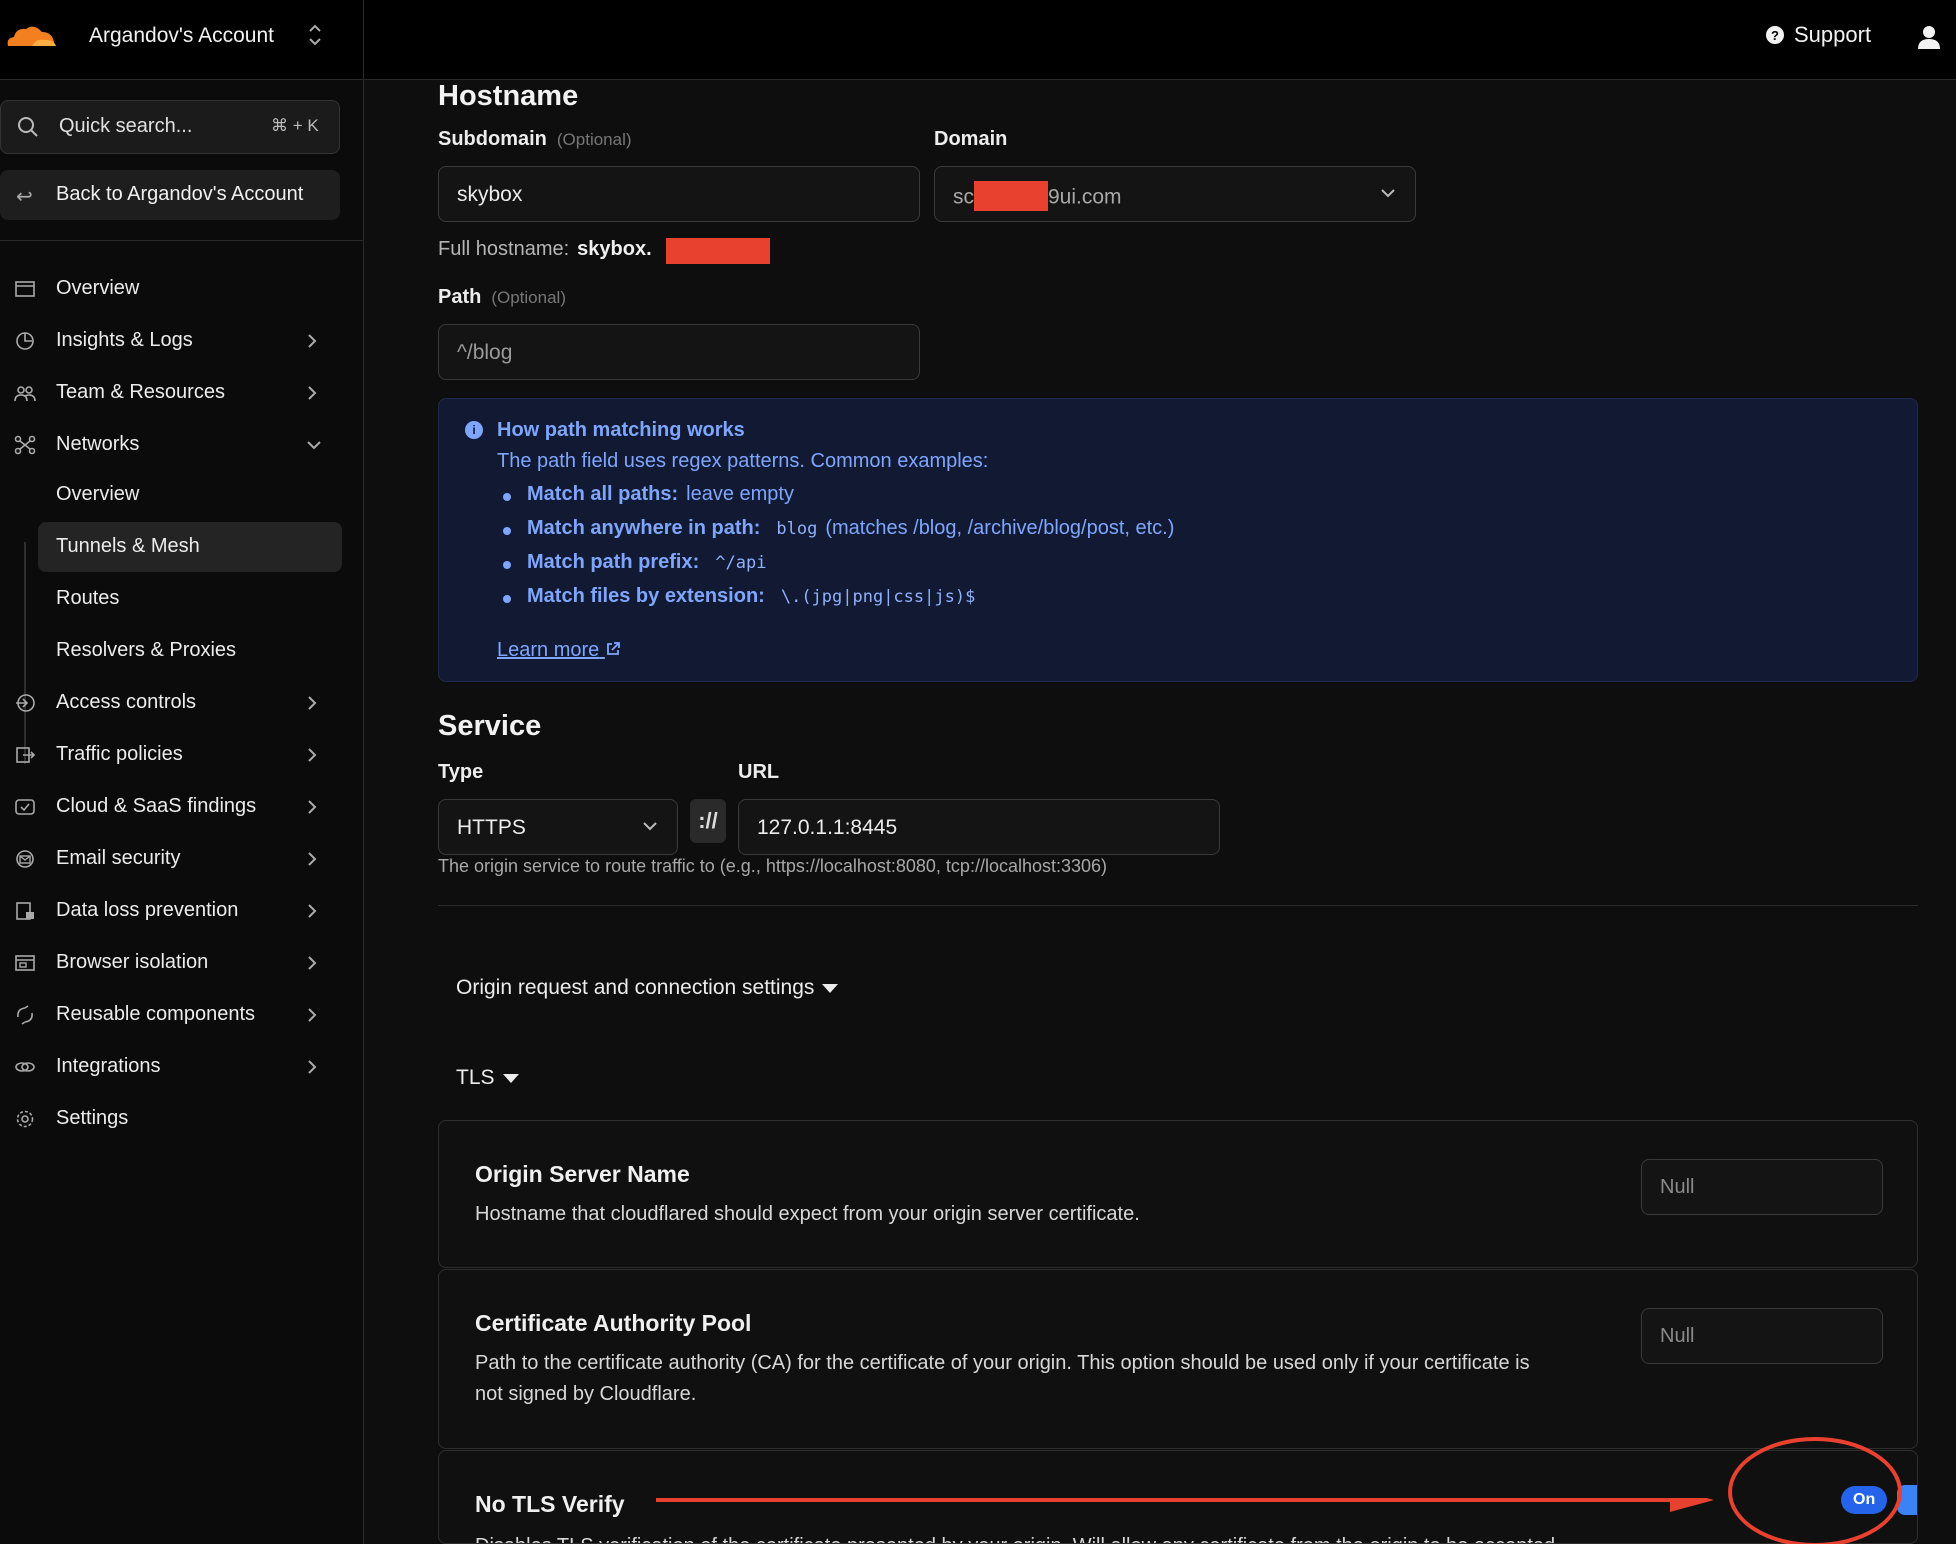  What do you see at coordinates (170, 127) in the screenshot?
I see `quick-search-input: Quick search... ⌘ + K` at bounding box center [170, 127].